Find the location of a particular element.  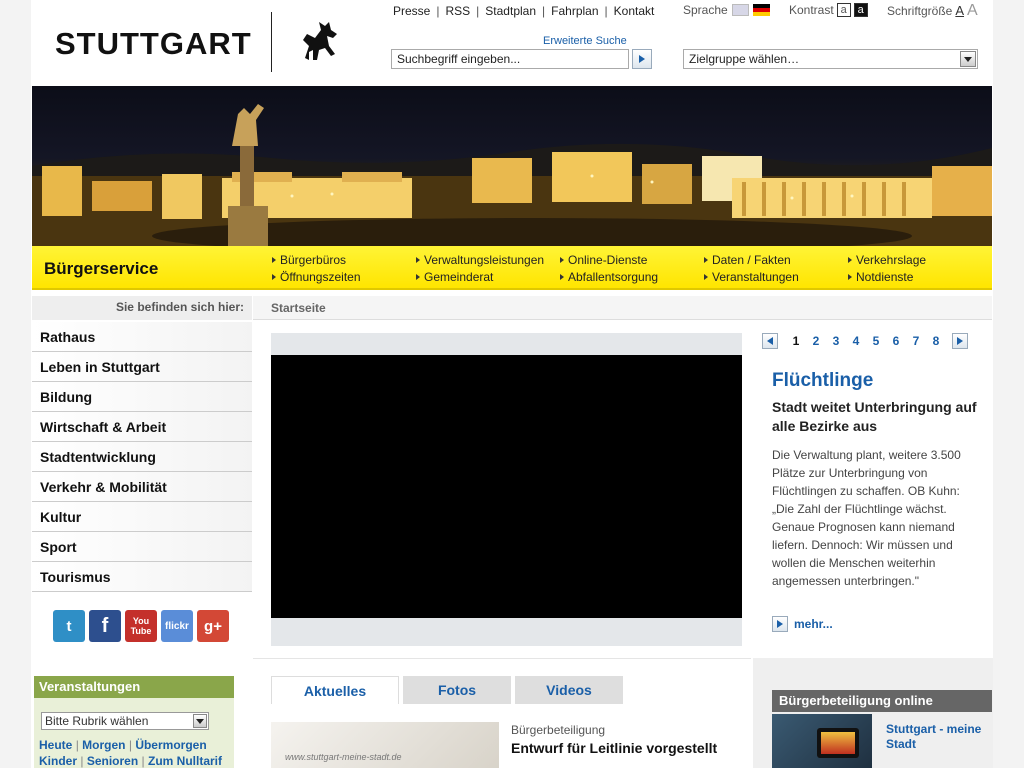

service-link-online-dienste: Online-Dienste is located at coordinates (603, 260).